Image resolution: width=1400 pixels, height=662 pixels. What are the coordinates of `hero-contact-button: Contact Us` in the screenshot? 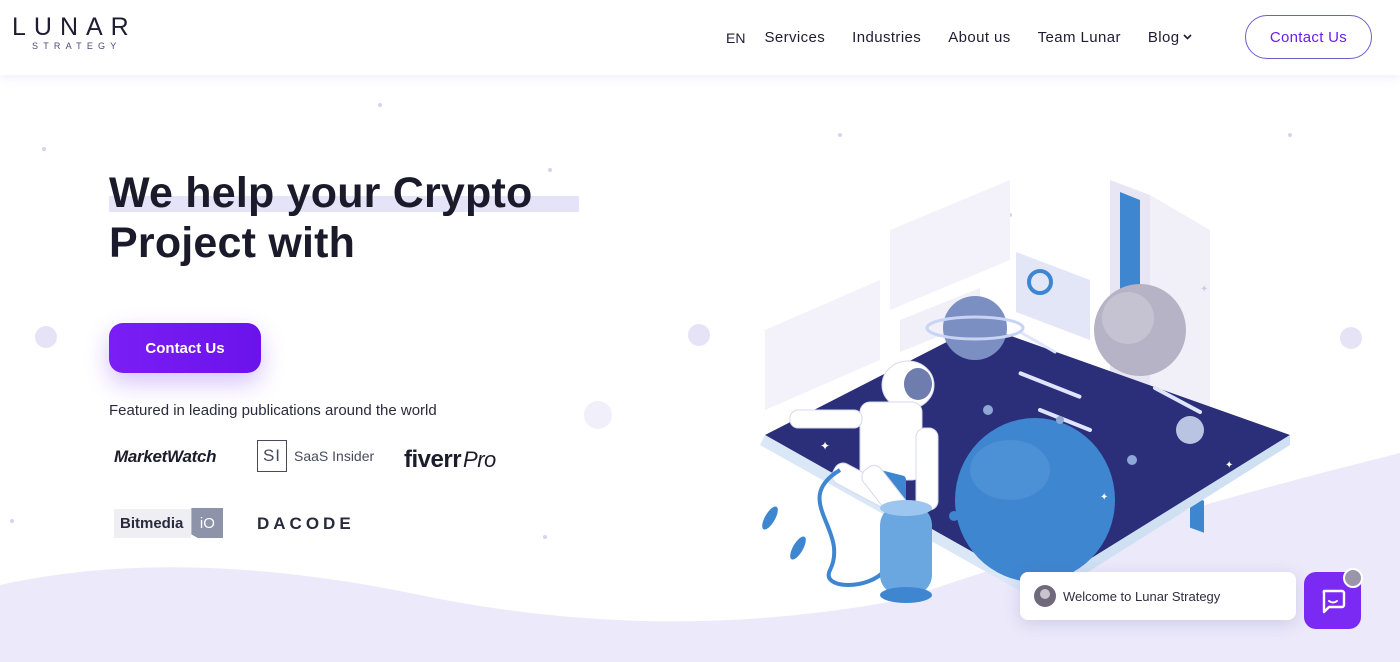 It's located at (185, 348).